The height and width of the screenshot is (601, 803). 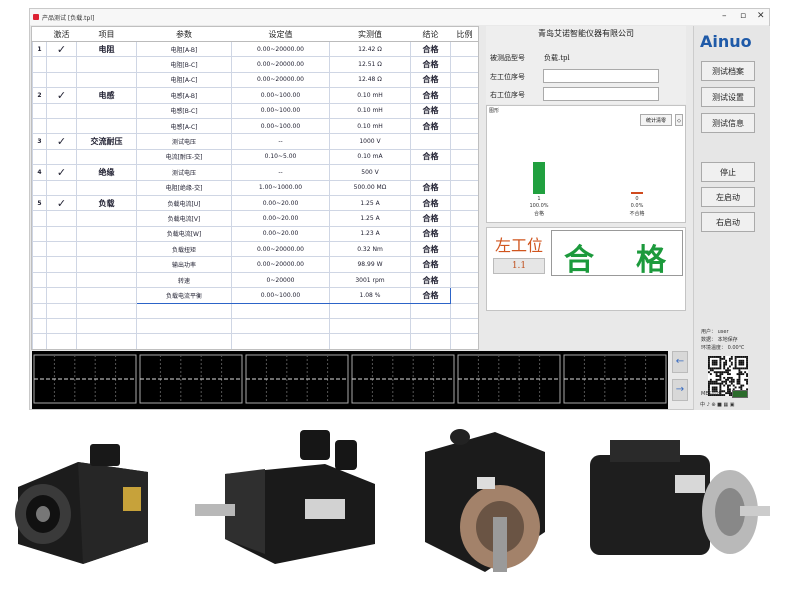 I want to click on close-icon: ✕, so click(x=761, y=16).